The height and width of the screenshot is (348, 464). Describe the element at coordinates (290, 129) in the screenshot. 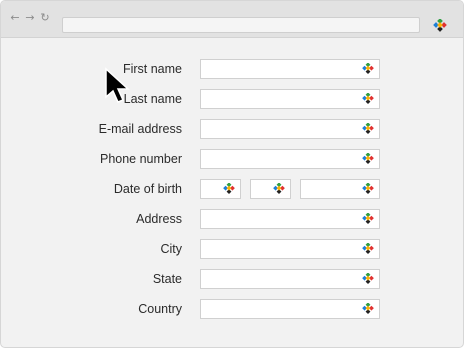

I see `e-mail-address-input` at that location.